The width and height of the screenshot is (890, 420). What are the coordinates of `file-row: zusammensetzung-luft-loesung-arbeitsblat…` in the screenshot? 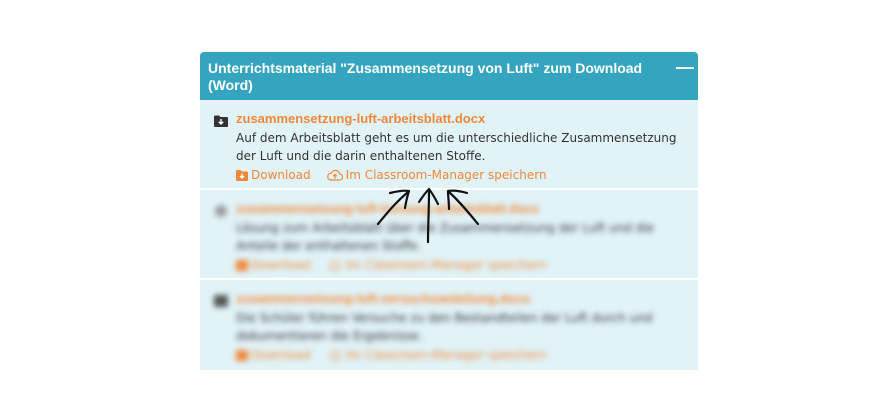 It's located at (450, 208).